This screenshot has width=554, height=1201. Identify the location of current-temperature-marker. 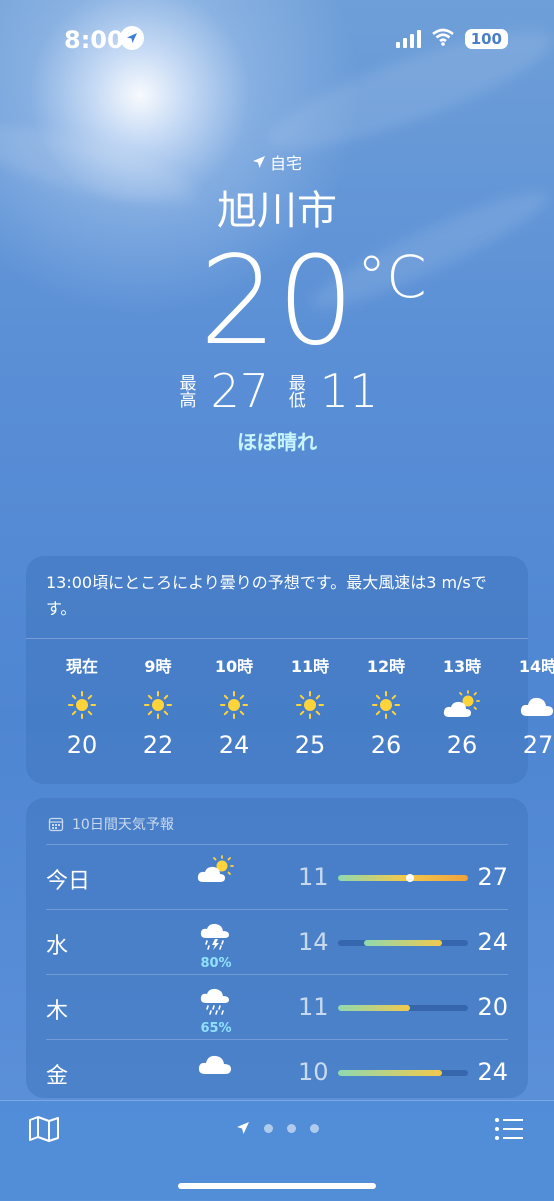
(409, 878).